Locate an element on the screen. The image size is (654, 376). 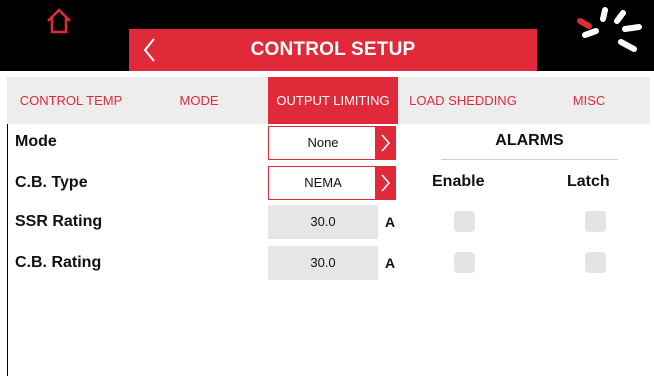
alarms-heading: ALARMS is located at coordinates (529, 140).